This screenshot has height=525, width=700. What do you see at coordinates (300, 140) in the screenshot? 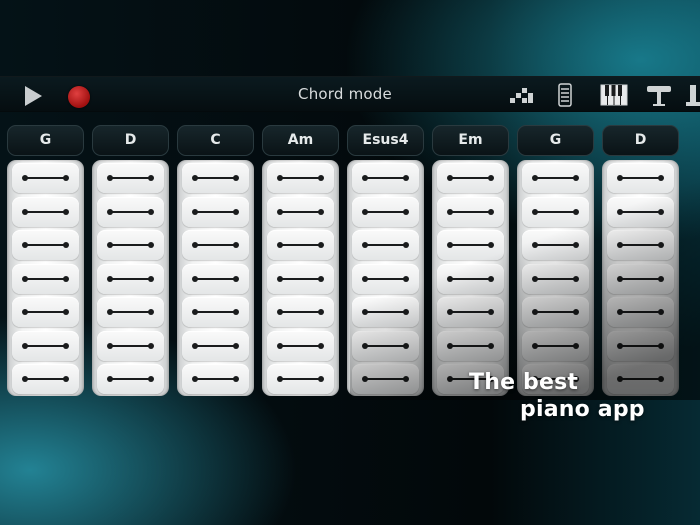
I see `chord-tab-3: Am` at bounding box center [300, 140].